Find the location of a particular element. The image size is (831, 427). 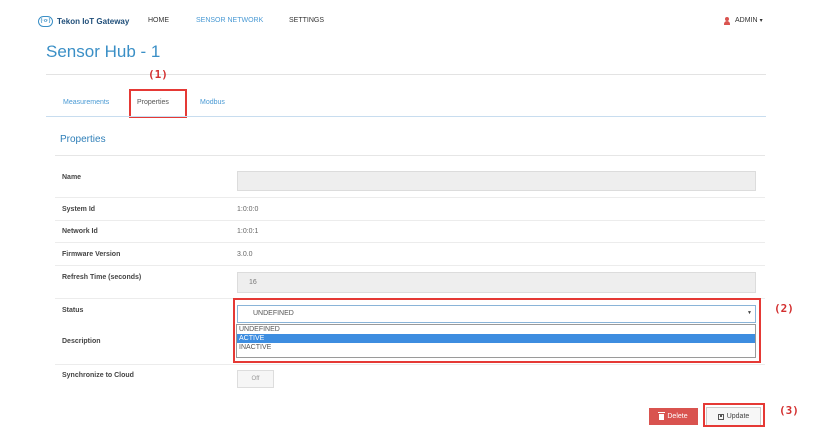

tab-modbus: Modbus is located at coordinates (212, 102).